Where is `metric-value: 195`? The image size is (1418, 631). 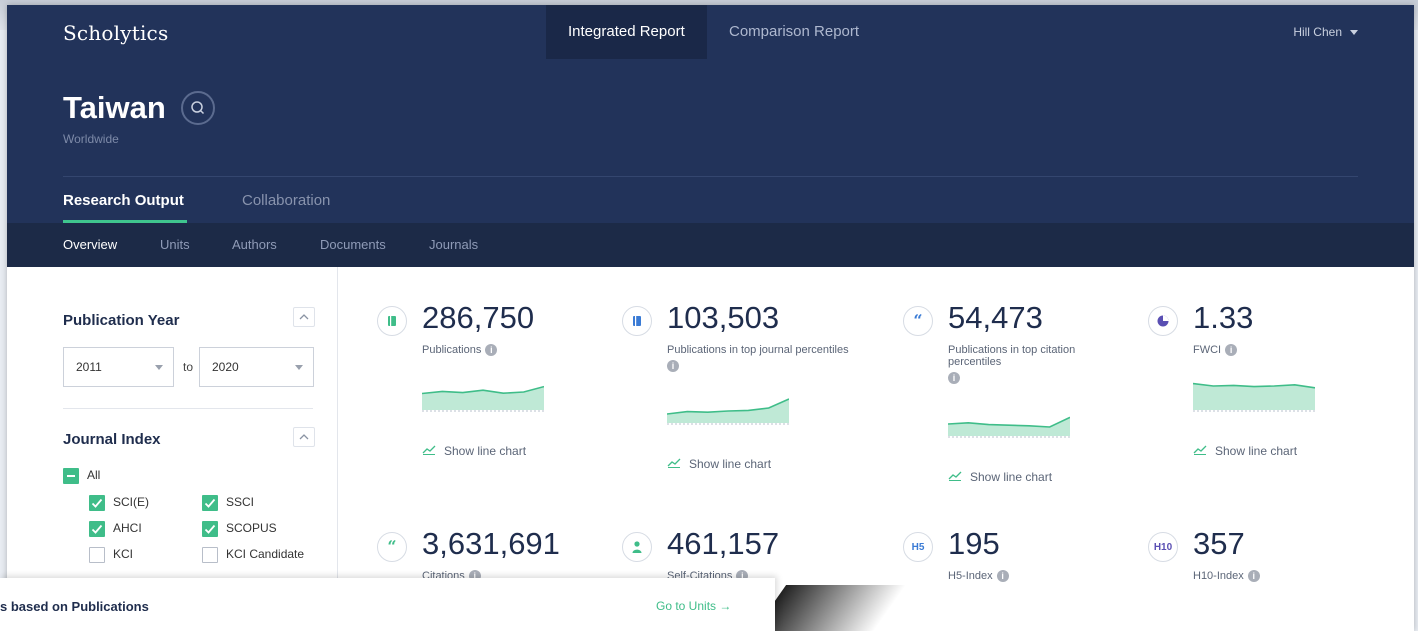
metric-value: 195 is located at coordinates (974, 543).